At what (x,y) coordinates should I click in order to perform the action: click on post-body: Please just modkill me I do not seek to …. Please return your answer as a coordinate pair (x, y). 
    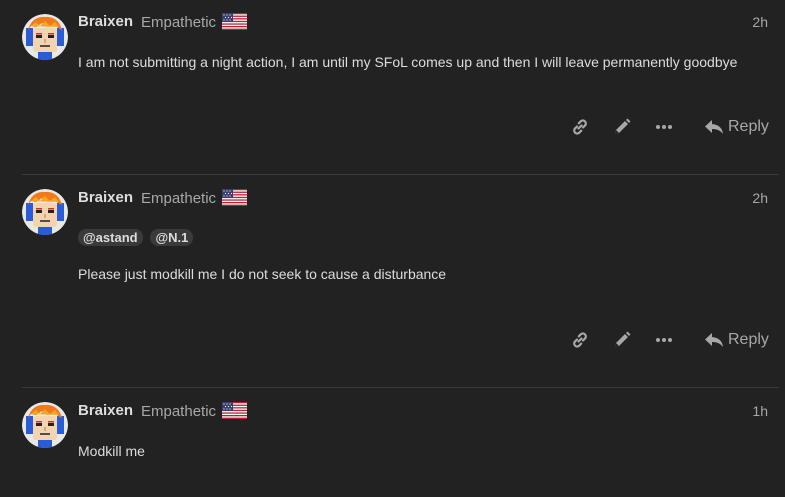
    Looking at the image, I should click on (262, 274).